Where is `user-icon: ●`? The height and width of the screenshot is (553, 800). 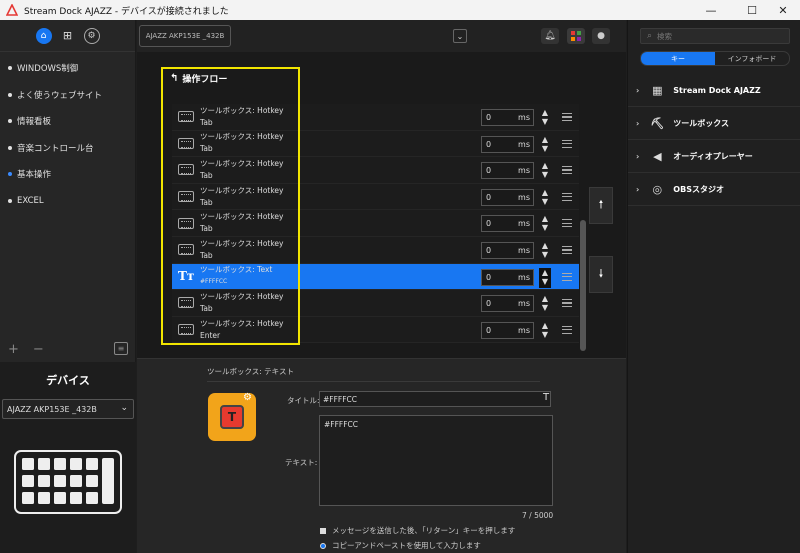 user-icon: ● is located at coordinates (601, 36).